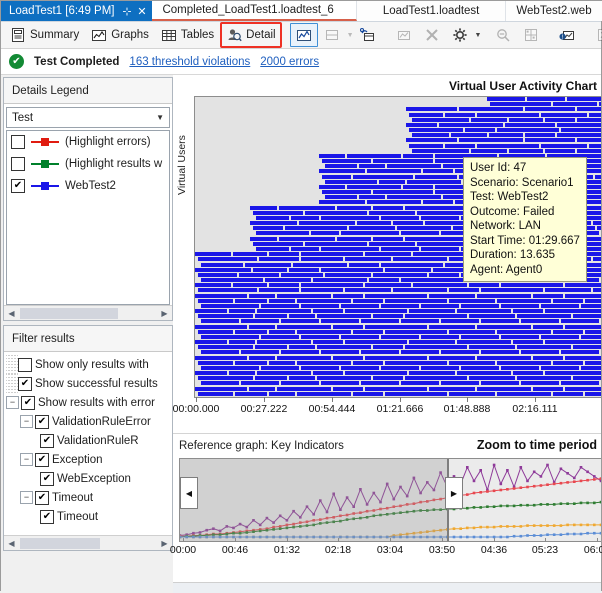  Describe the element at coordinates (432, 35) in the screenshot. I see `delete-graph-button` at that location.